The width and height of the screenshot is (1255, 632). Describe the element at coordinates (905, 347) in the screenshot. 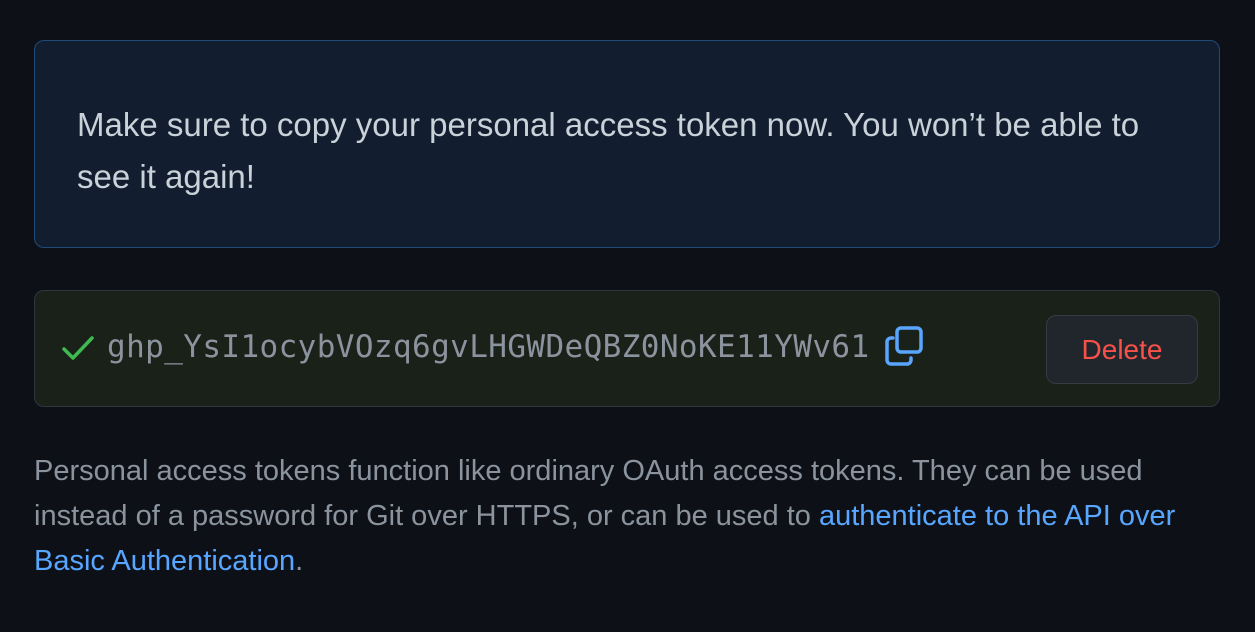

I see `copy-icon` at that location.